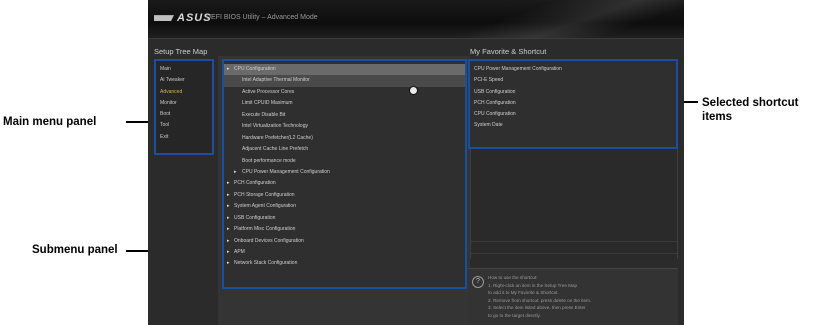  What do you see at coordinates (344, 252) in the screenshot?
I see `submenu-item: ▸ APM` at bounding box center [344, 252].